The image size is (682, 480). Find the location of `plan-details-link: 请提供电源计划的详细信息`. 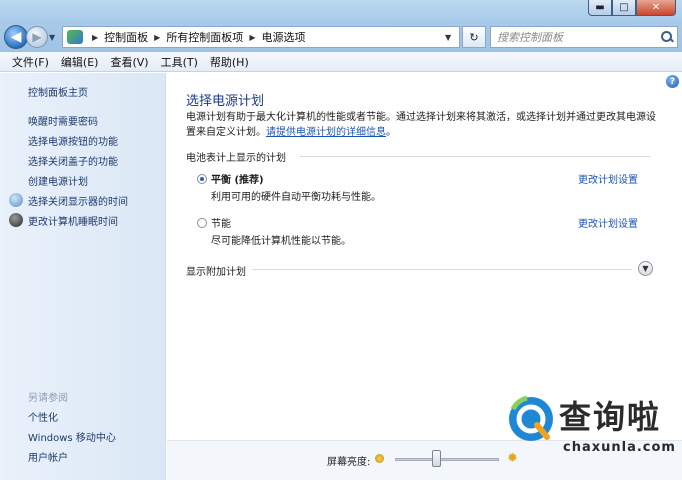

plan-details-link: 请提供电源计划的详细信息 is located at coordinates (326, 132).